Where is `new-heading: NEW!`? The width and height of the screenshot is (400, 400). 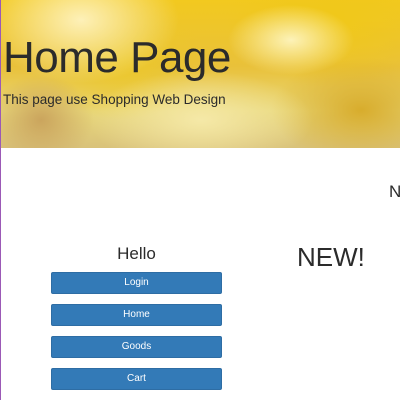
new-heading: NEW! is located at coordinates (331, 257).